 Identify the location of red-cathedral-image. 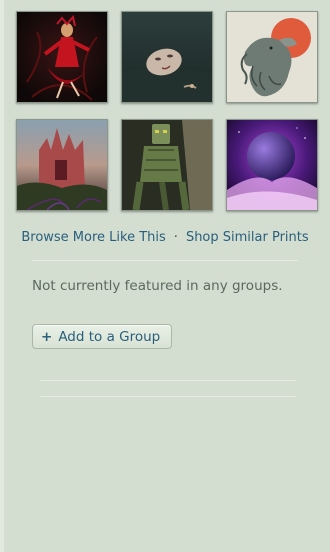
(62, 165).